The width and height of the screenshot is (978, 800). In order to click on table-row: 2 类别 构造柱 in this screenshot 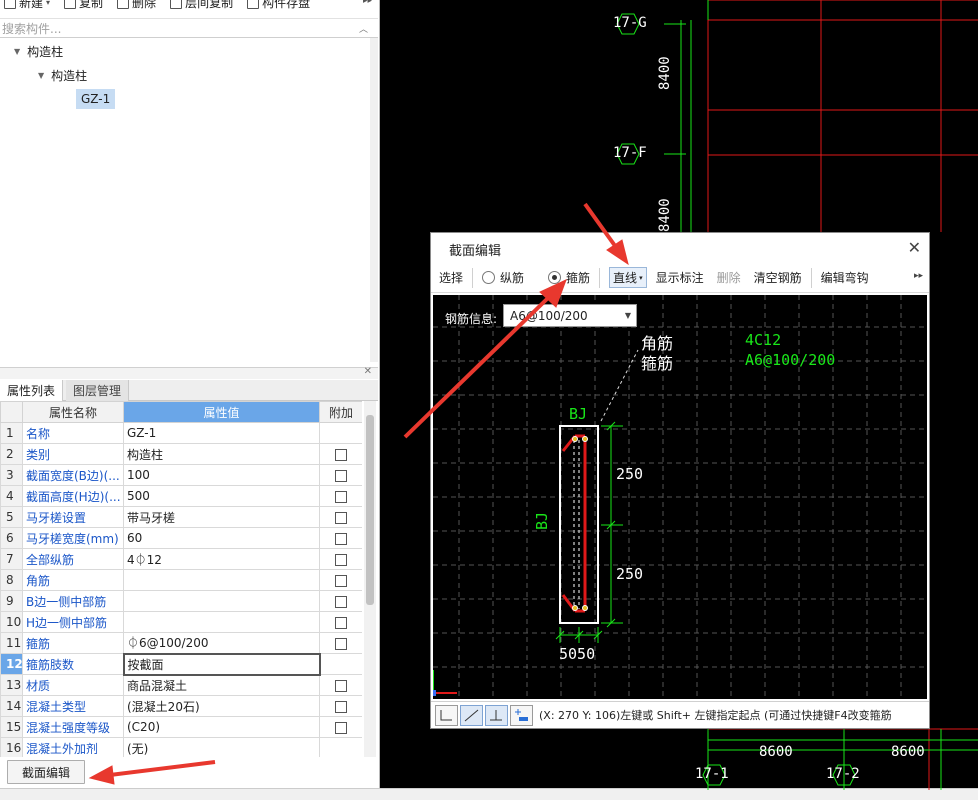, I will do `click(181, 454)`.